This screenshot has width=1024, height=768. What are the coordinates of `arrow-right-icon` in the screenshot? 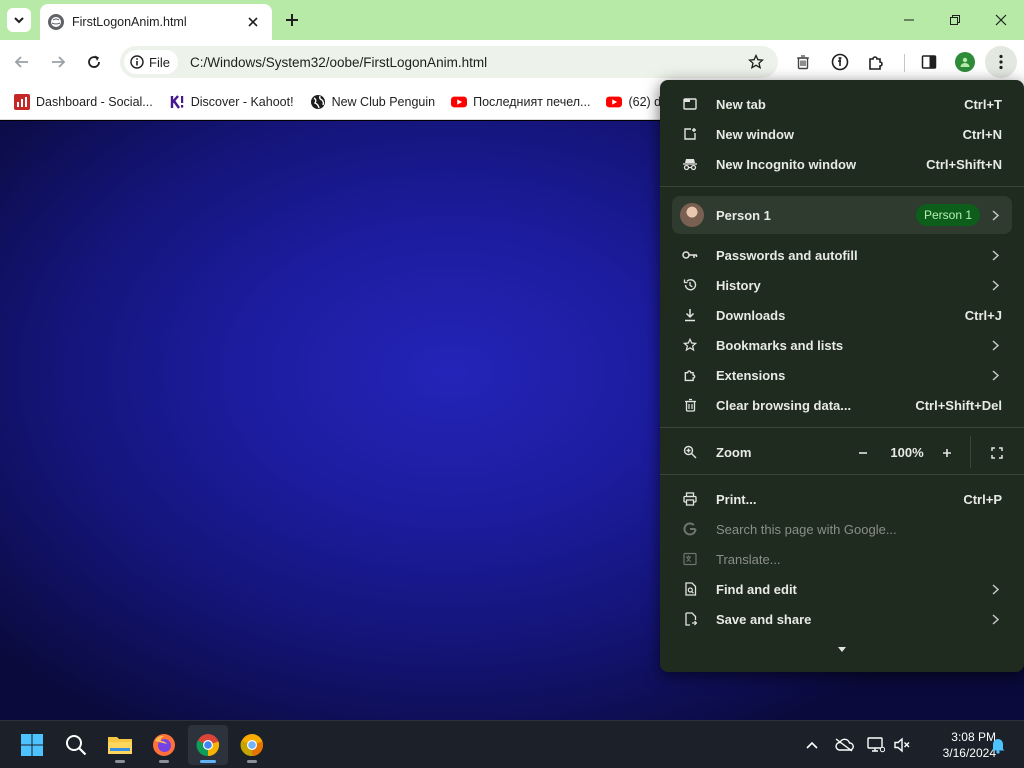 It's located at (59, 62).